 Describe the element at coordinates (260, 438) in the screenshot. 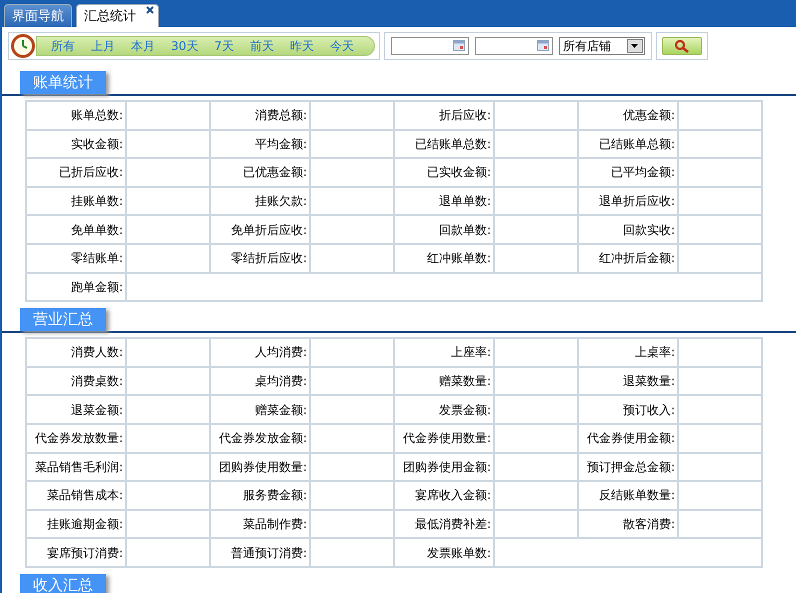

I see `field-label: 代金券发放金额:` at that location.